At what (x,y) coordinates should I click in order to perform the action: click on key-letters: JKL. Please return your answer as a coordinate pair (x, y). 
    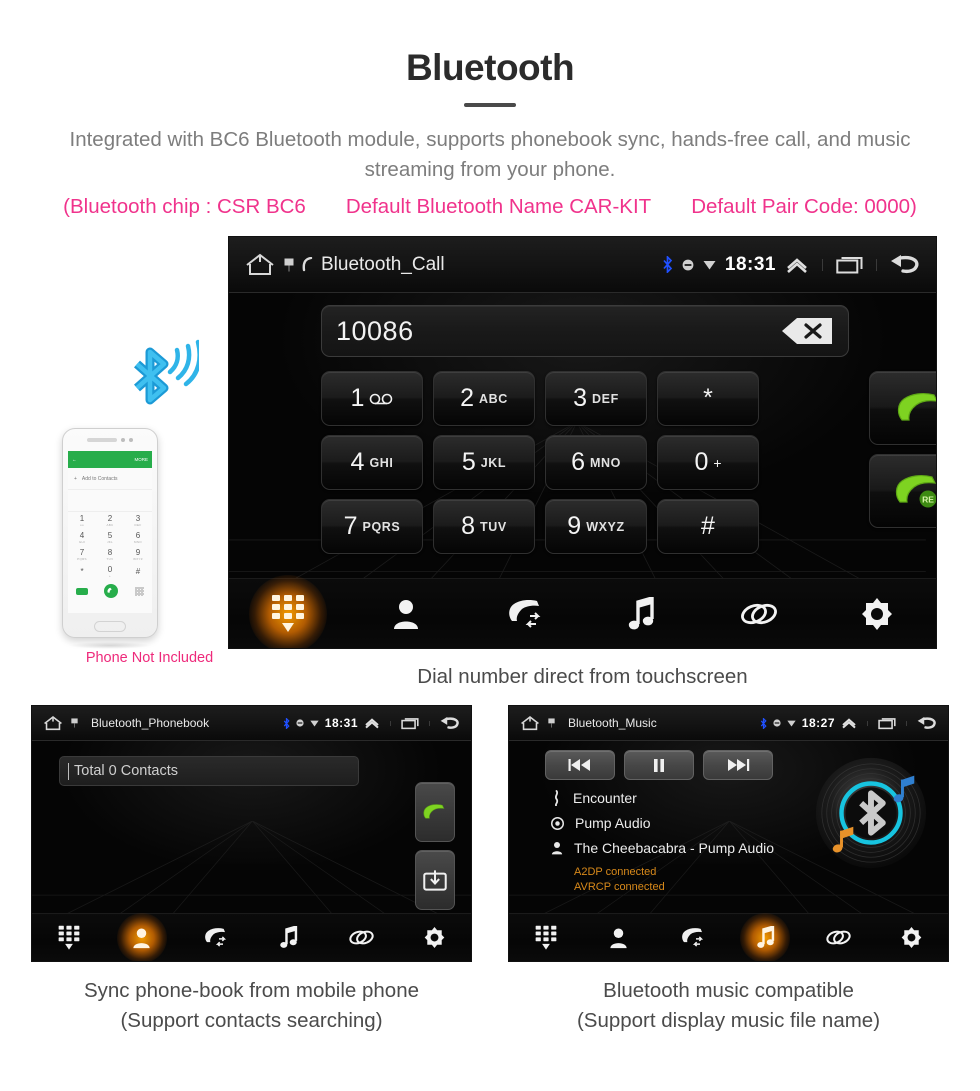
    Looking at the image, I should click on (493, 462).